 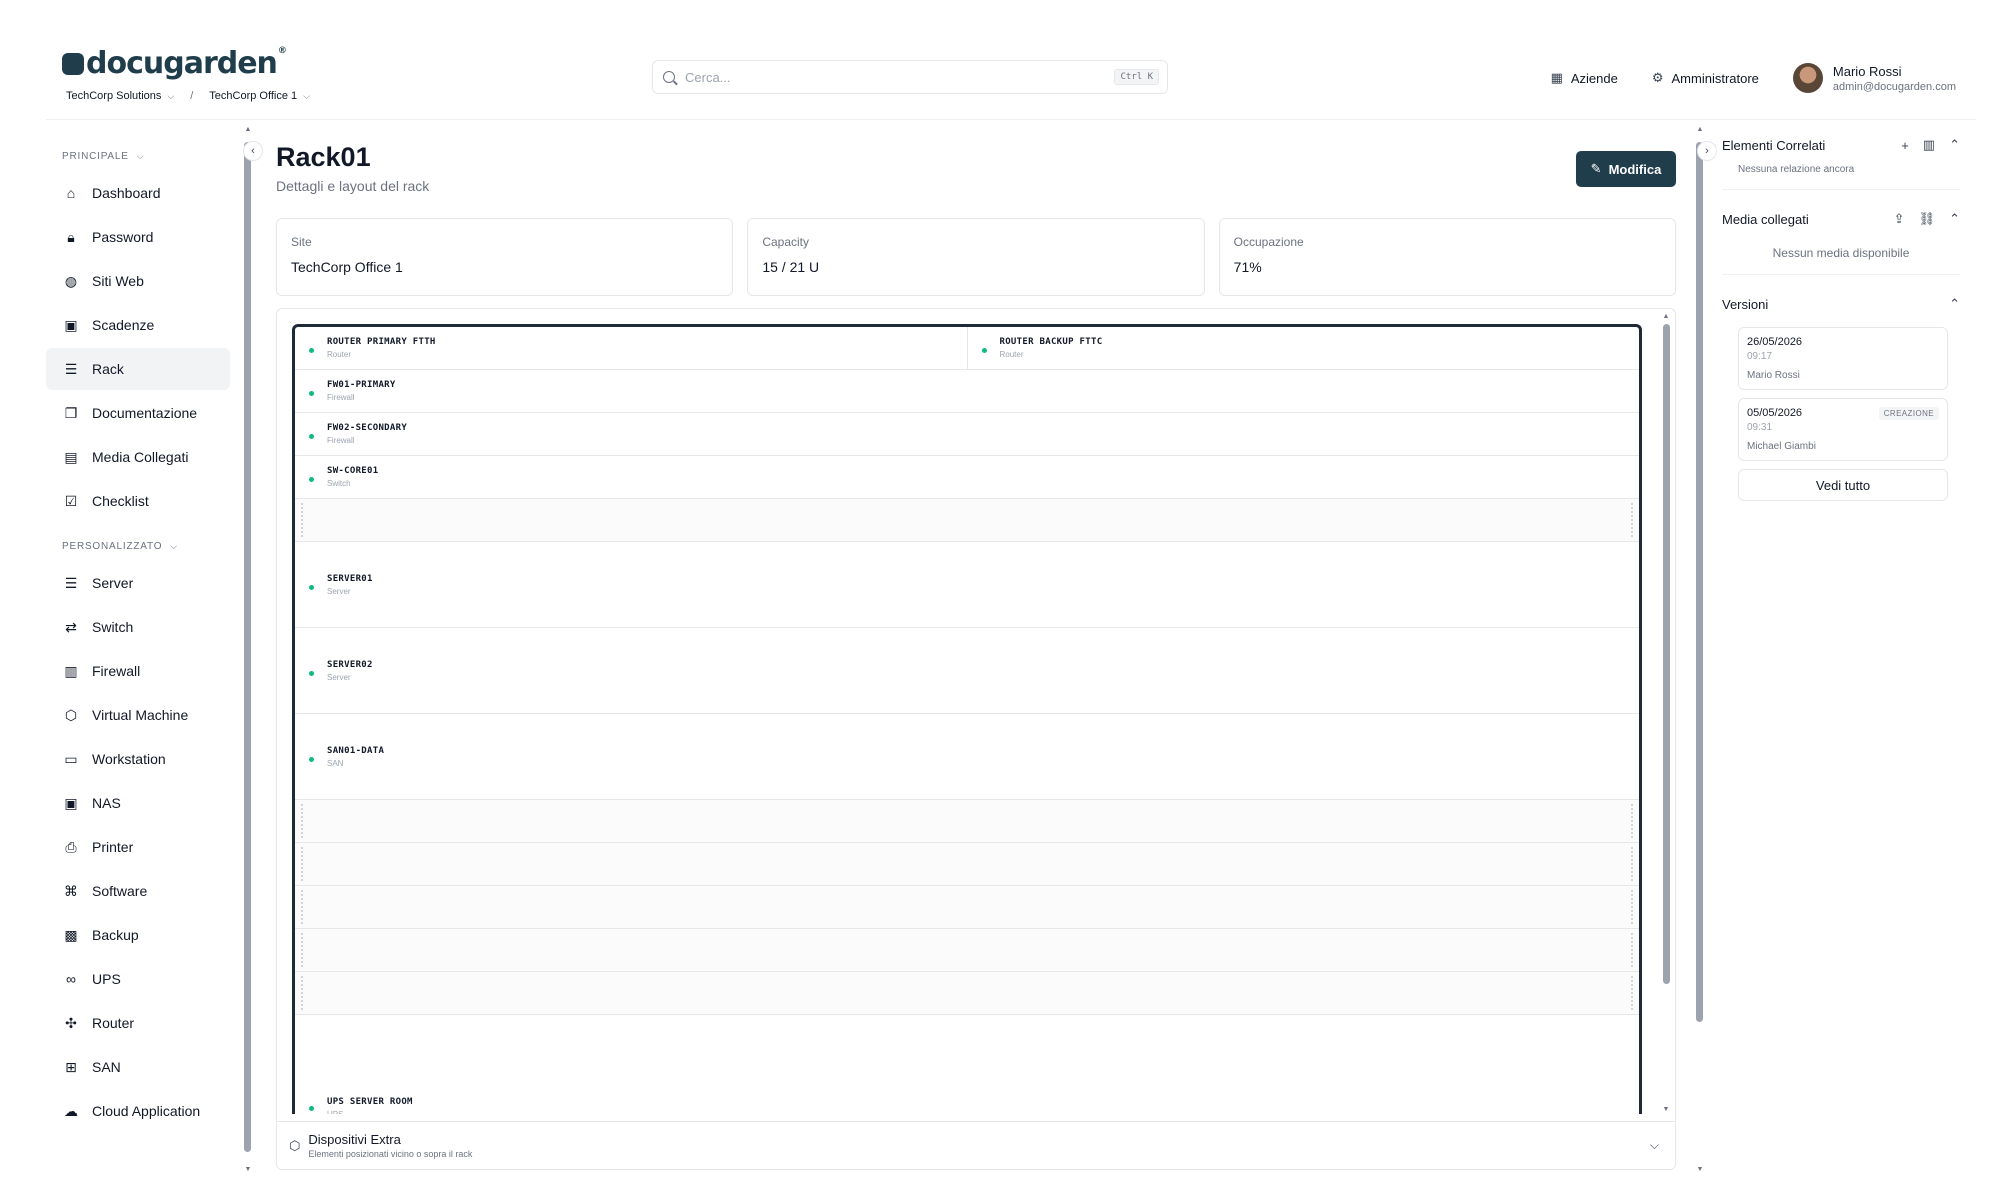 What do you see at coordinates (174, 63) in the screenshot?
I see `docugarden-logo: docugarden®` at bounding box center [174, 63].